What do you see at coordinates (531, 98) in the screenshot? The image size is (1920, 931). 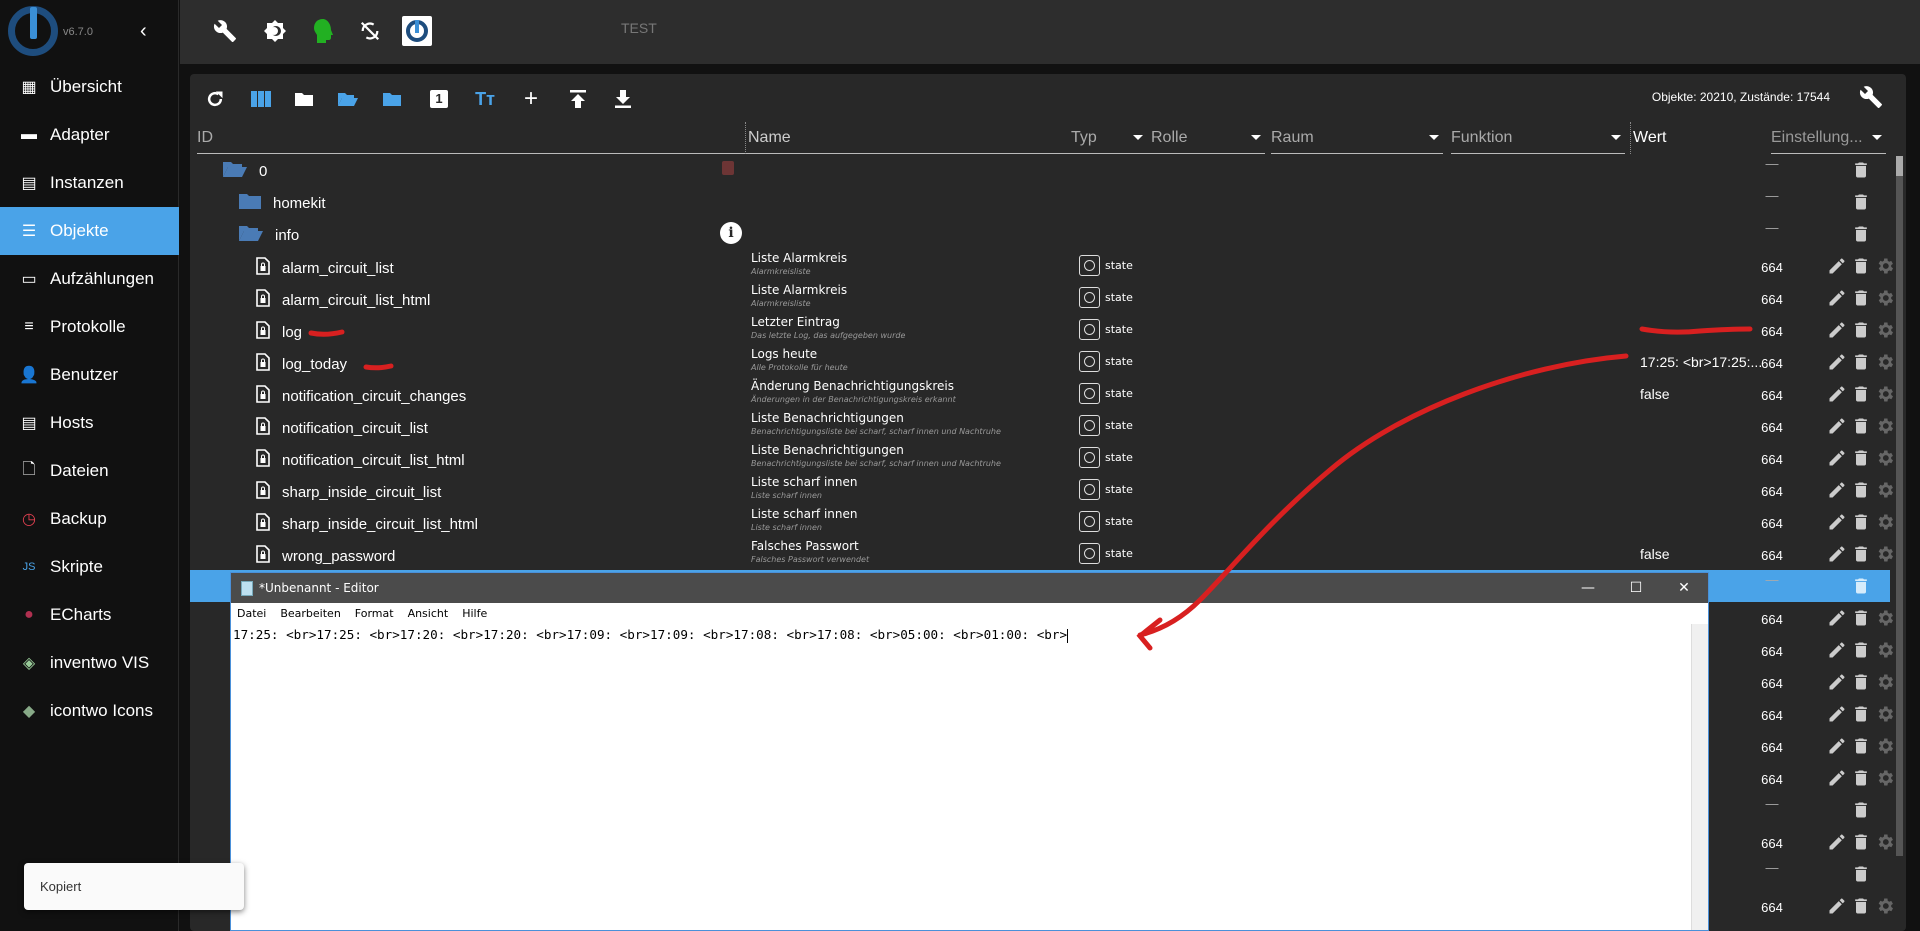 I see `add-icon: +` at bounding box center [531, 98].